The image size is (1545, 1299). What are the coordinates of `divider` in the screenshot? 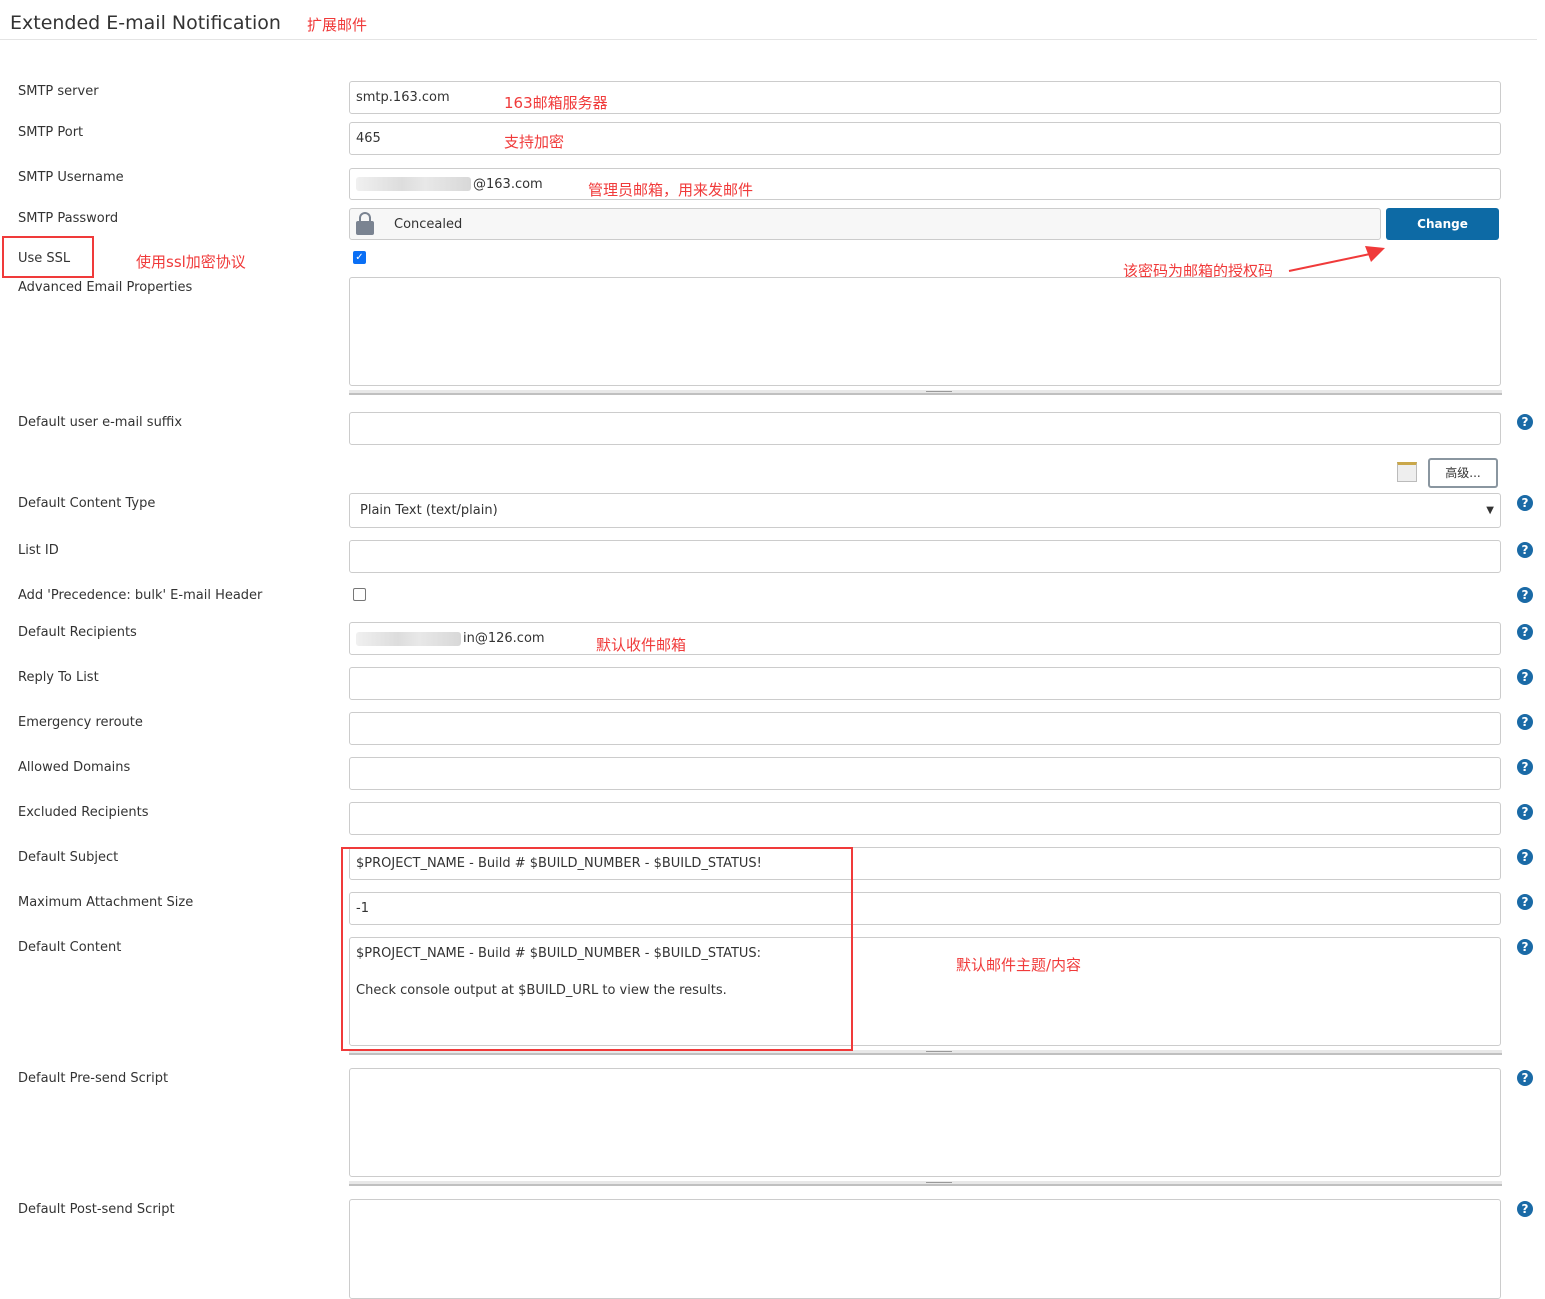 It's located at (768, 39).